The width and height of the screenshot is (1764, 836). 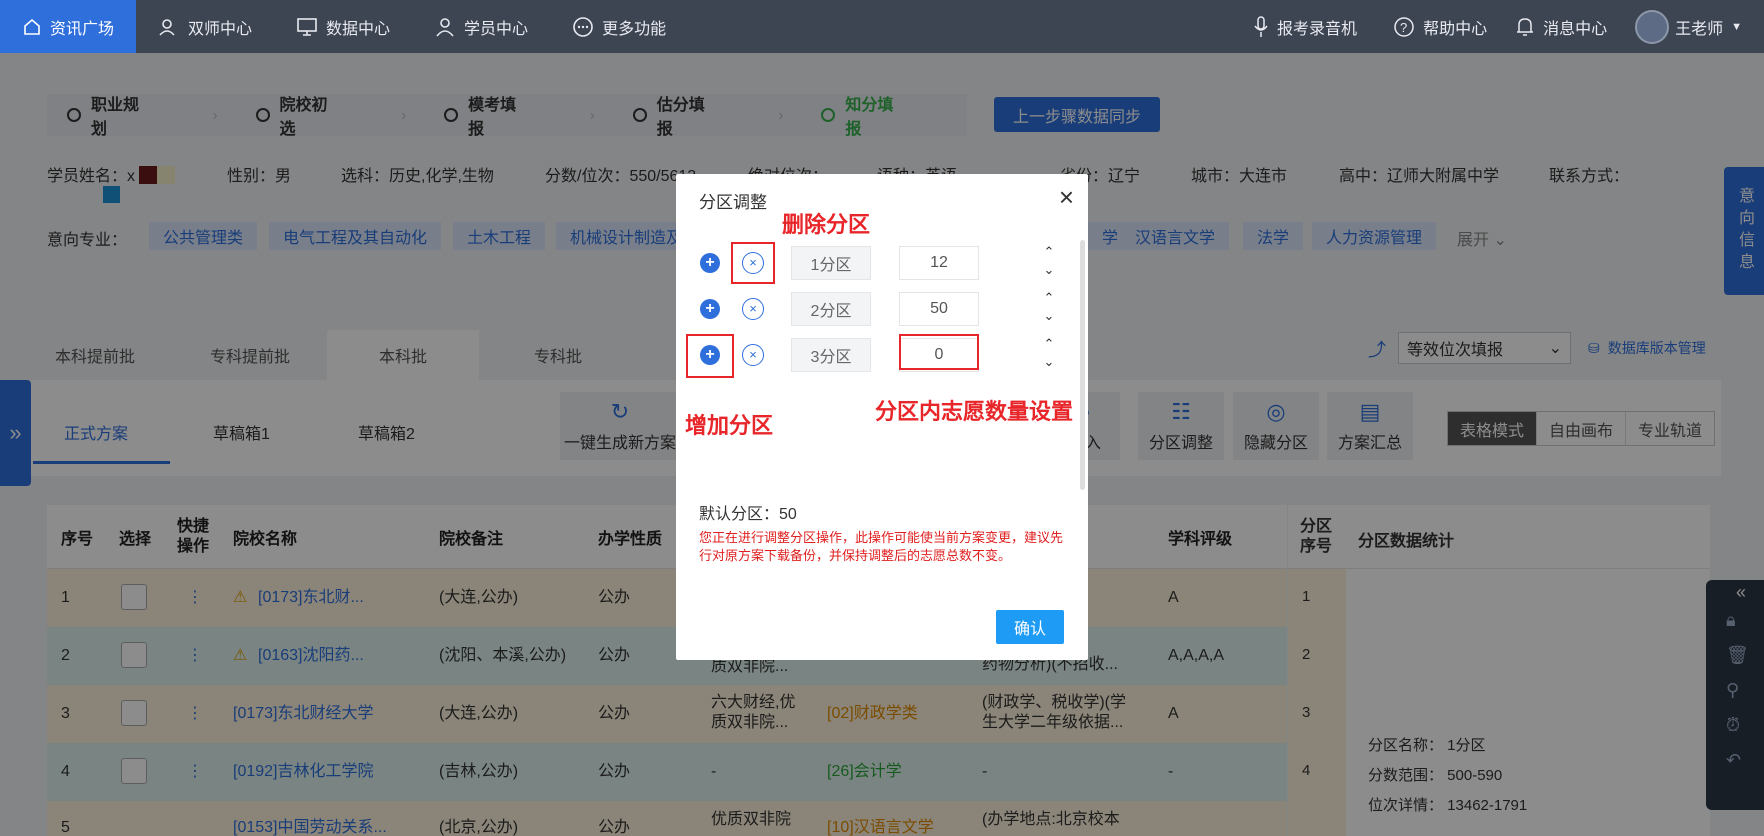 I want to click on annotation-delete-label: 删除分区, so click(x=826, y=224).